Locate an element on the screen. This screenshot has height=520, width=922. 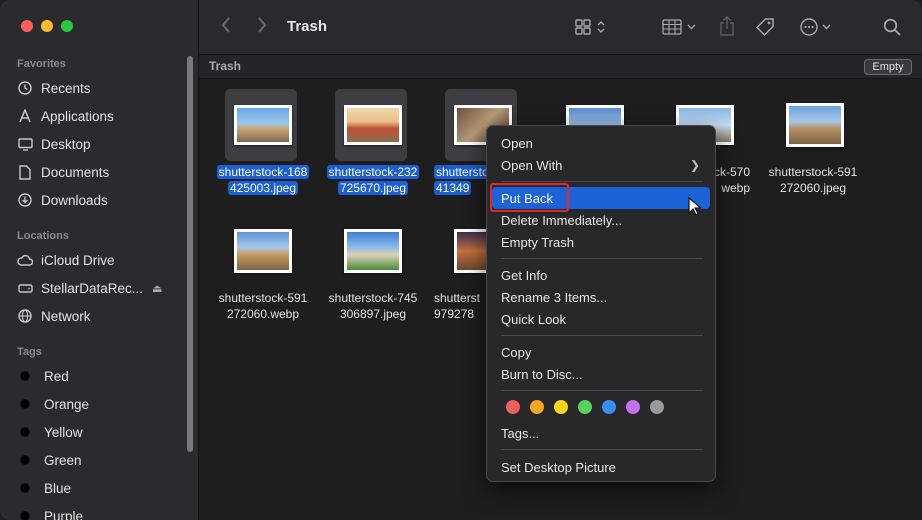
file-name: shutterstock-232 725670.jpeg is located at coordinates (373, 180).